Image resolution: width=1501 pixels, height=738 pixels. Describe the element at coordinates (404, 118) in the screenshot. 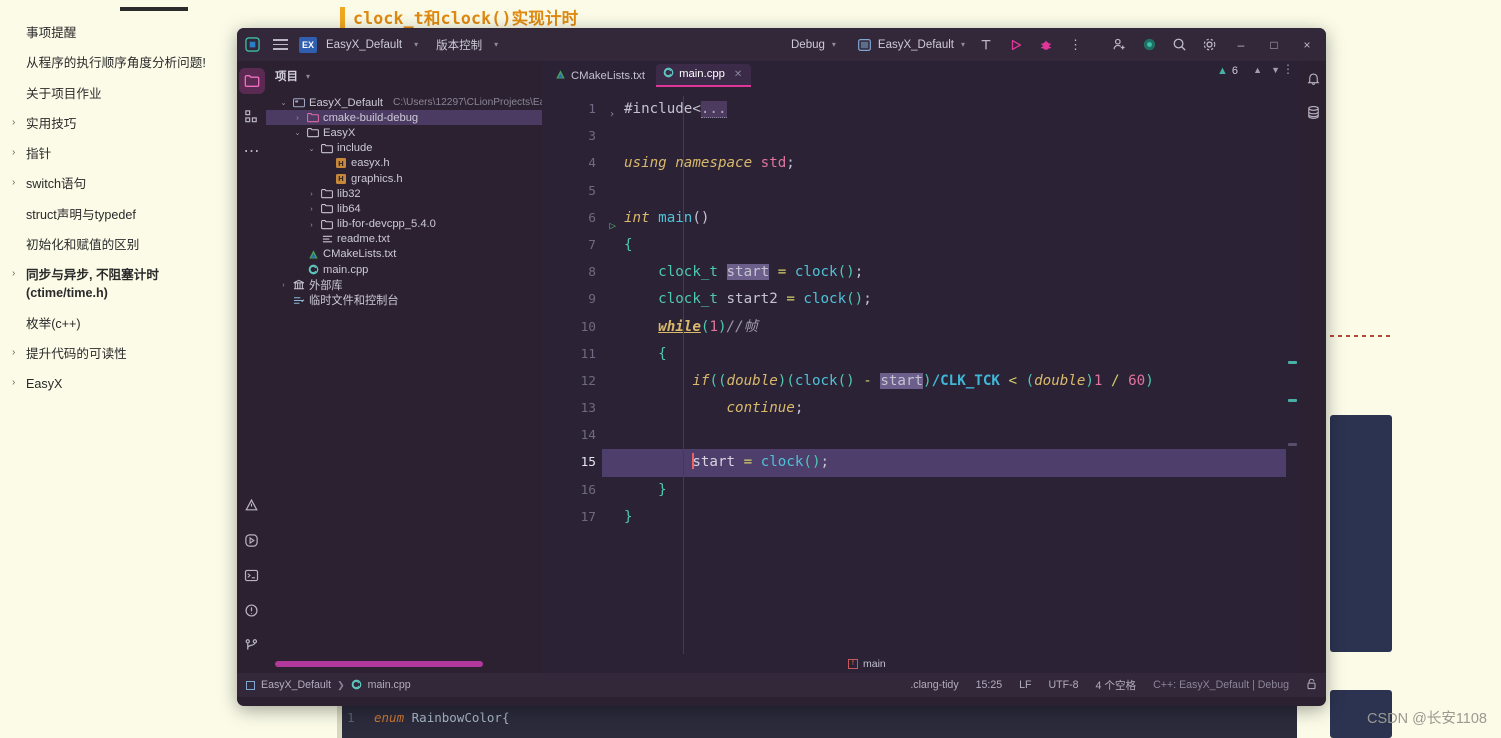

I see `tree-row-cmake-build-debug: › cmake-build-debug` at that location.